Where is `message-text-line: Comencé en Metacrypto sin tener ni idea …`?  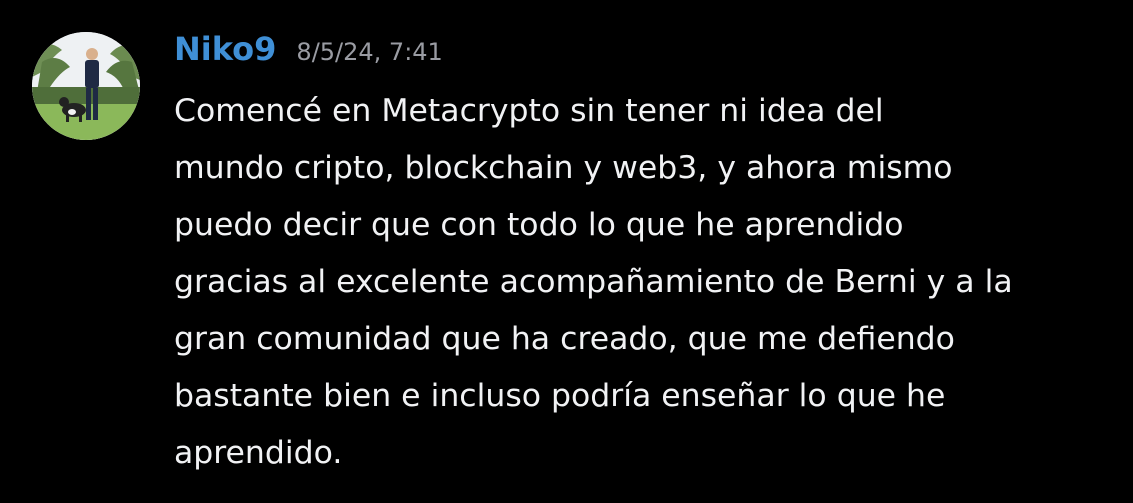 message-text-line: Comencé en Metacrypto sin tener ni idea … is located at coordinates (529, 111).